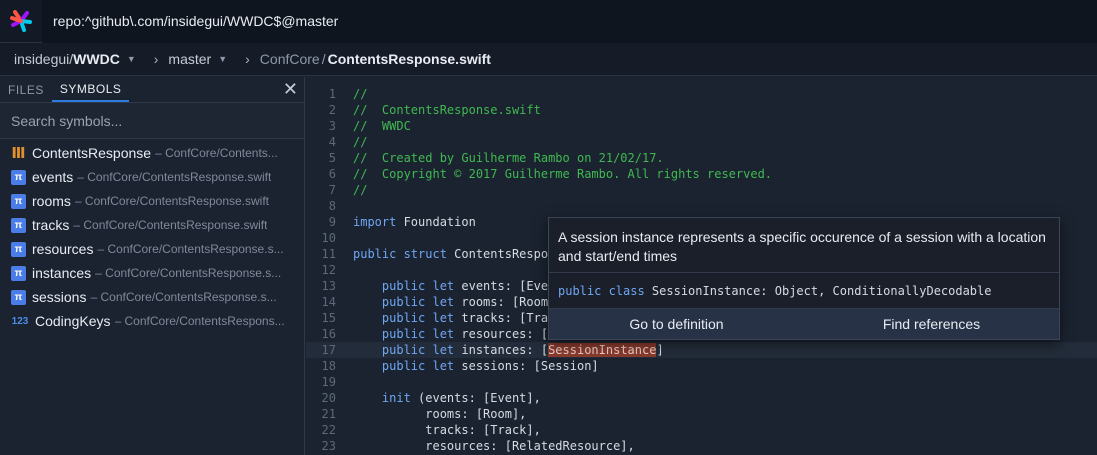 The width and height of the screenshot is (1097, 455). What do you see at coordinates (396, 398) in the screenshot?
I see `code-token: init` at bounding box center [396, 398].